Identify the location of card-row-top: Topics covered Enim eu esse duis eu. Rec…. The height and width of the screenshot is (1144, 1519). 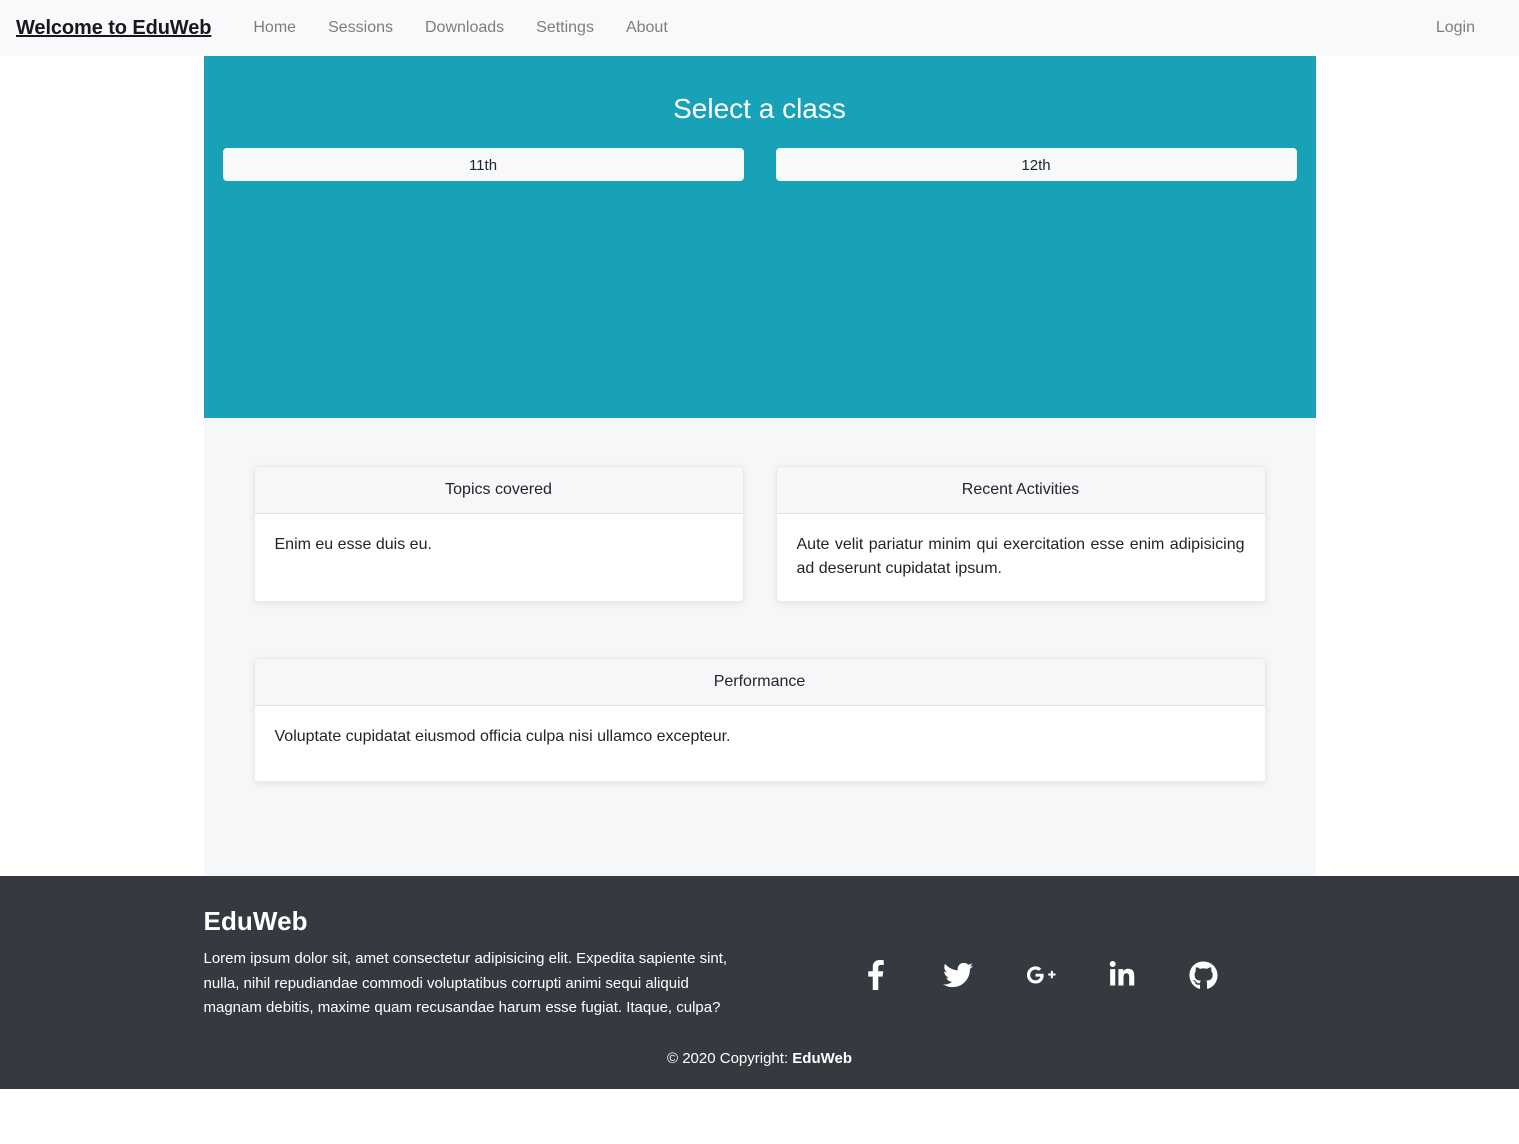
(759, 534).